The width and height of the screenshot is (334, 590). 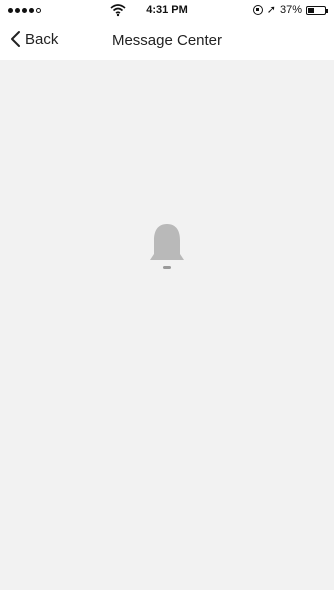 I want to click on battery-icon, so click(x=317, y=10).